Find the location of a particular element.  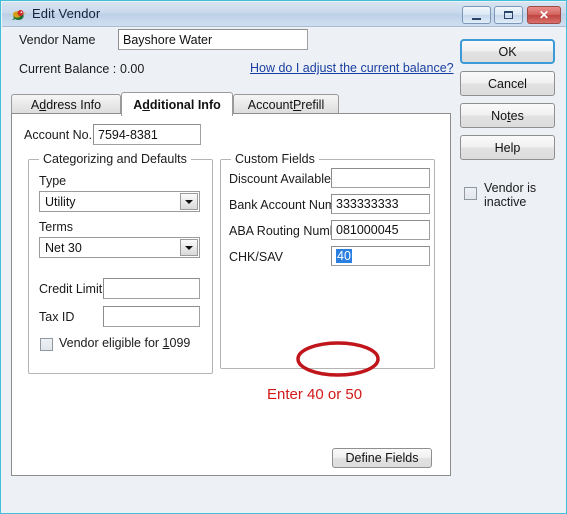

help-button: Help is located at coordinates (507, 147).